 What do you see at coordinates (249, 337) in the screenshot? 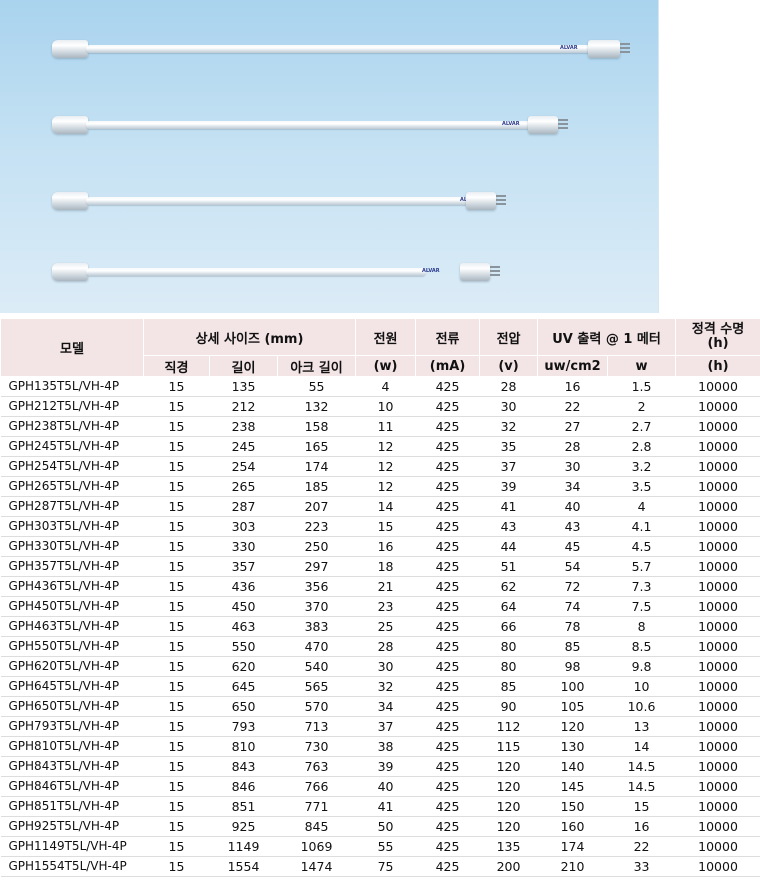
I see `header-size: 상세 사이즈 (mm)` at bounding box center [249, 337].